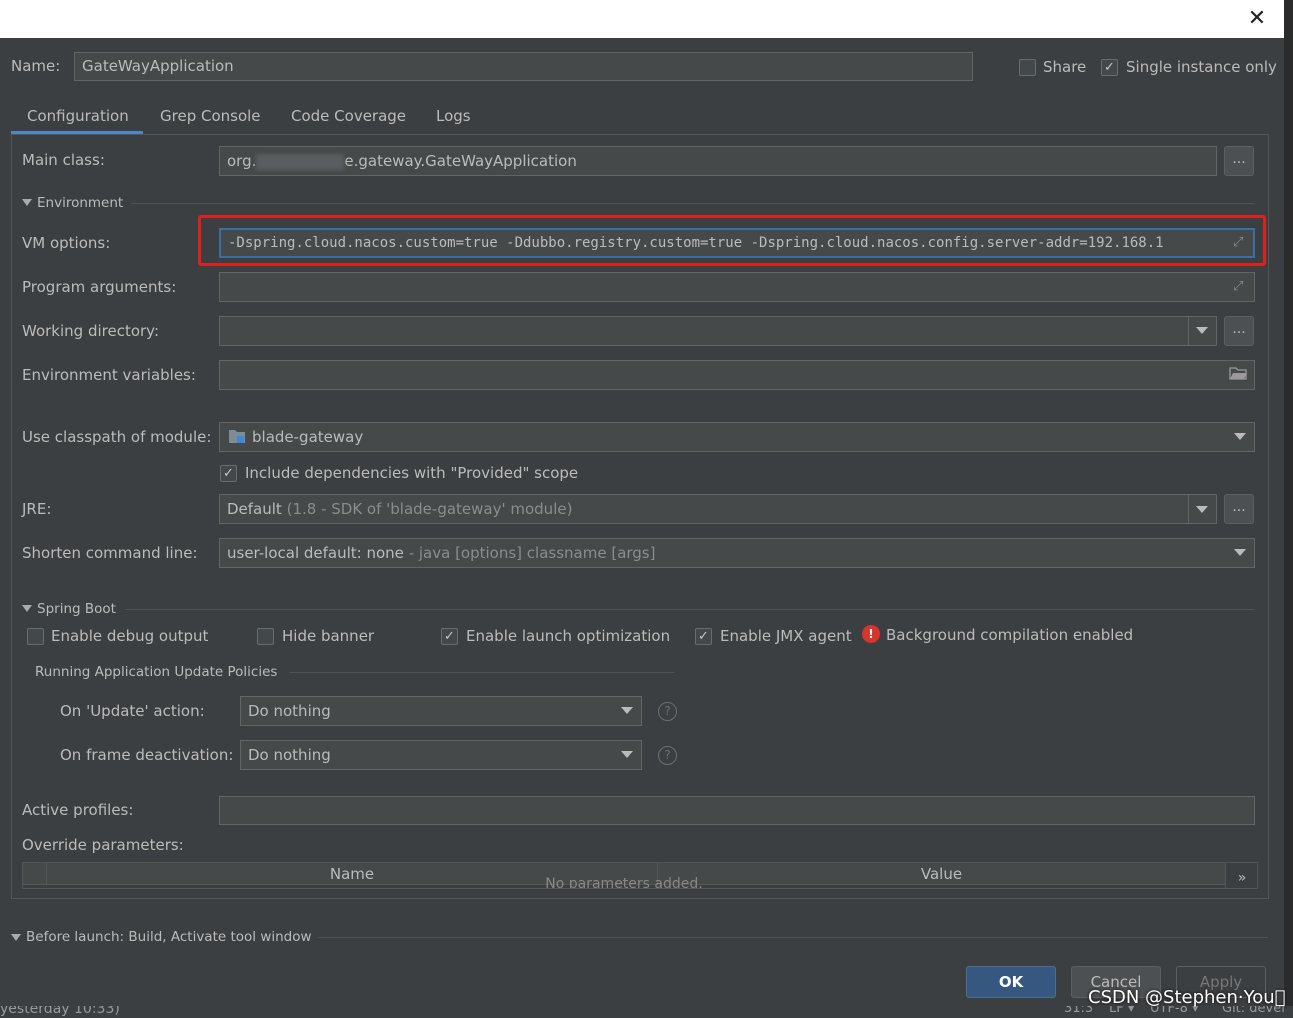  Describe the element at coordinates (27, 202) in the screenshot. I see `environment-collapse-icon` at that location.